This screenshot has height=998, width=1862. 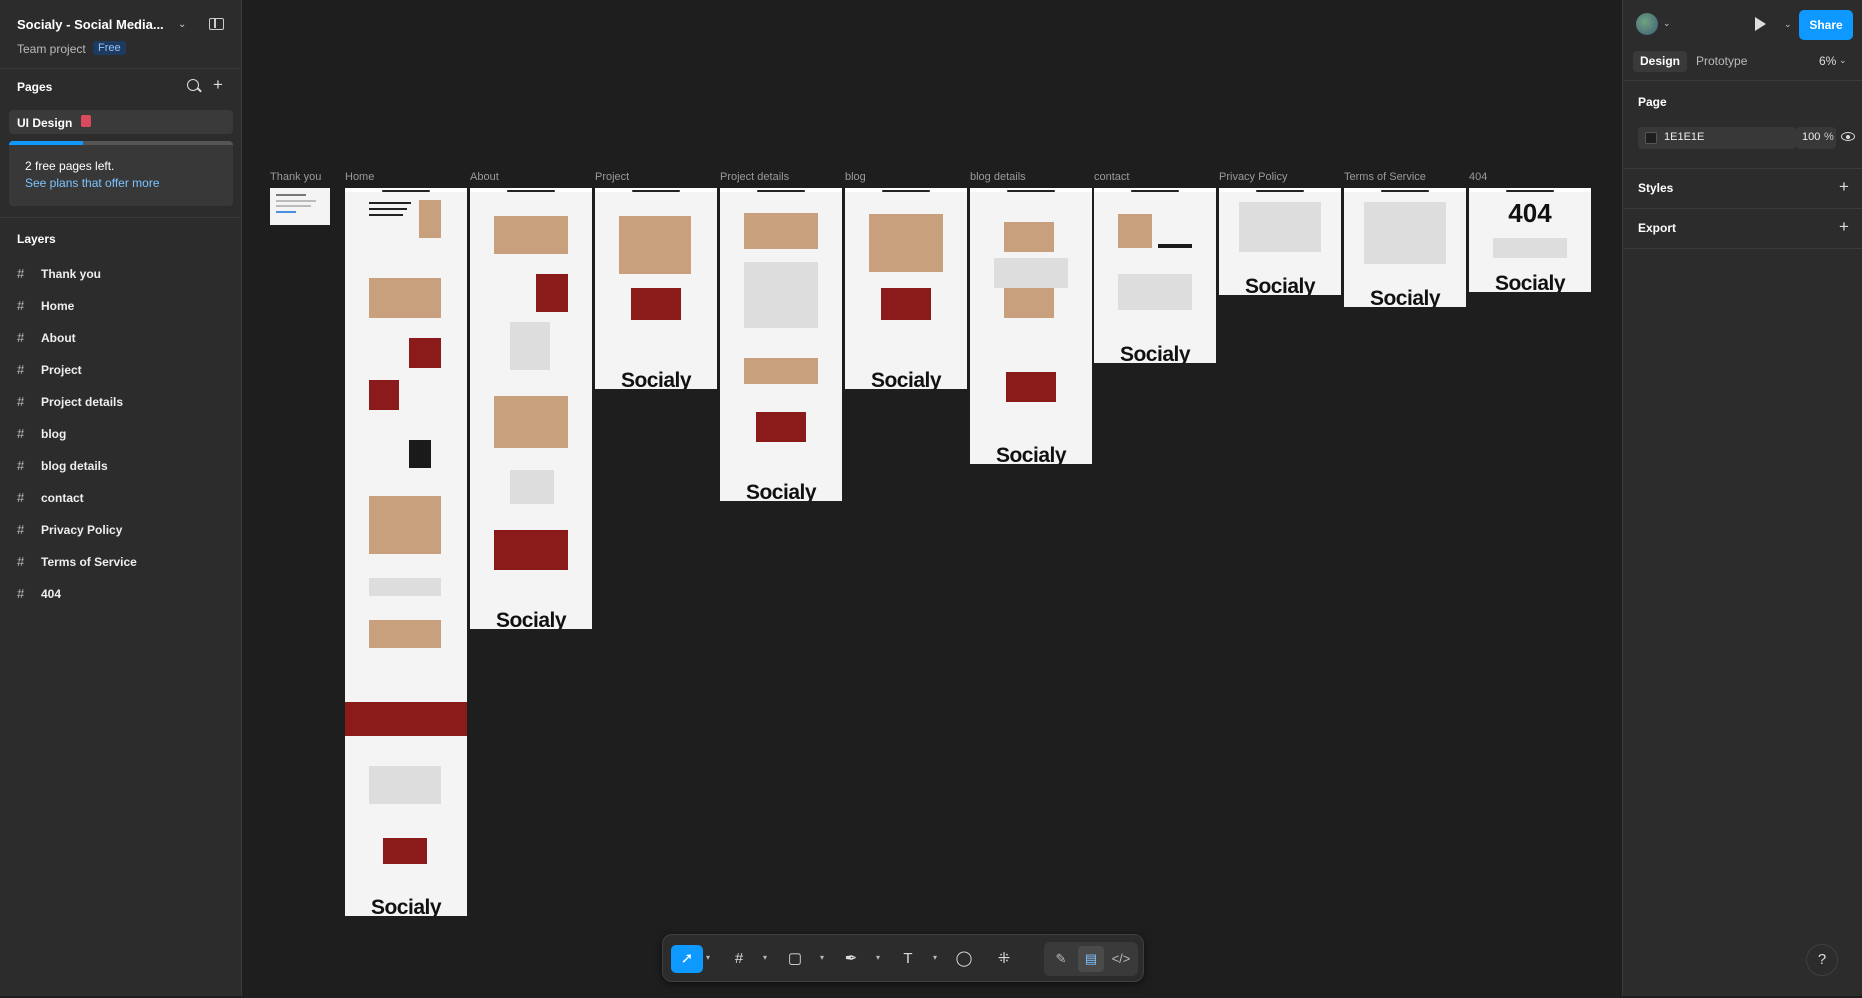 I want to click on layer-item: # Project, so click(x=49, y=371).